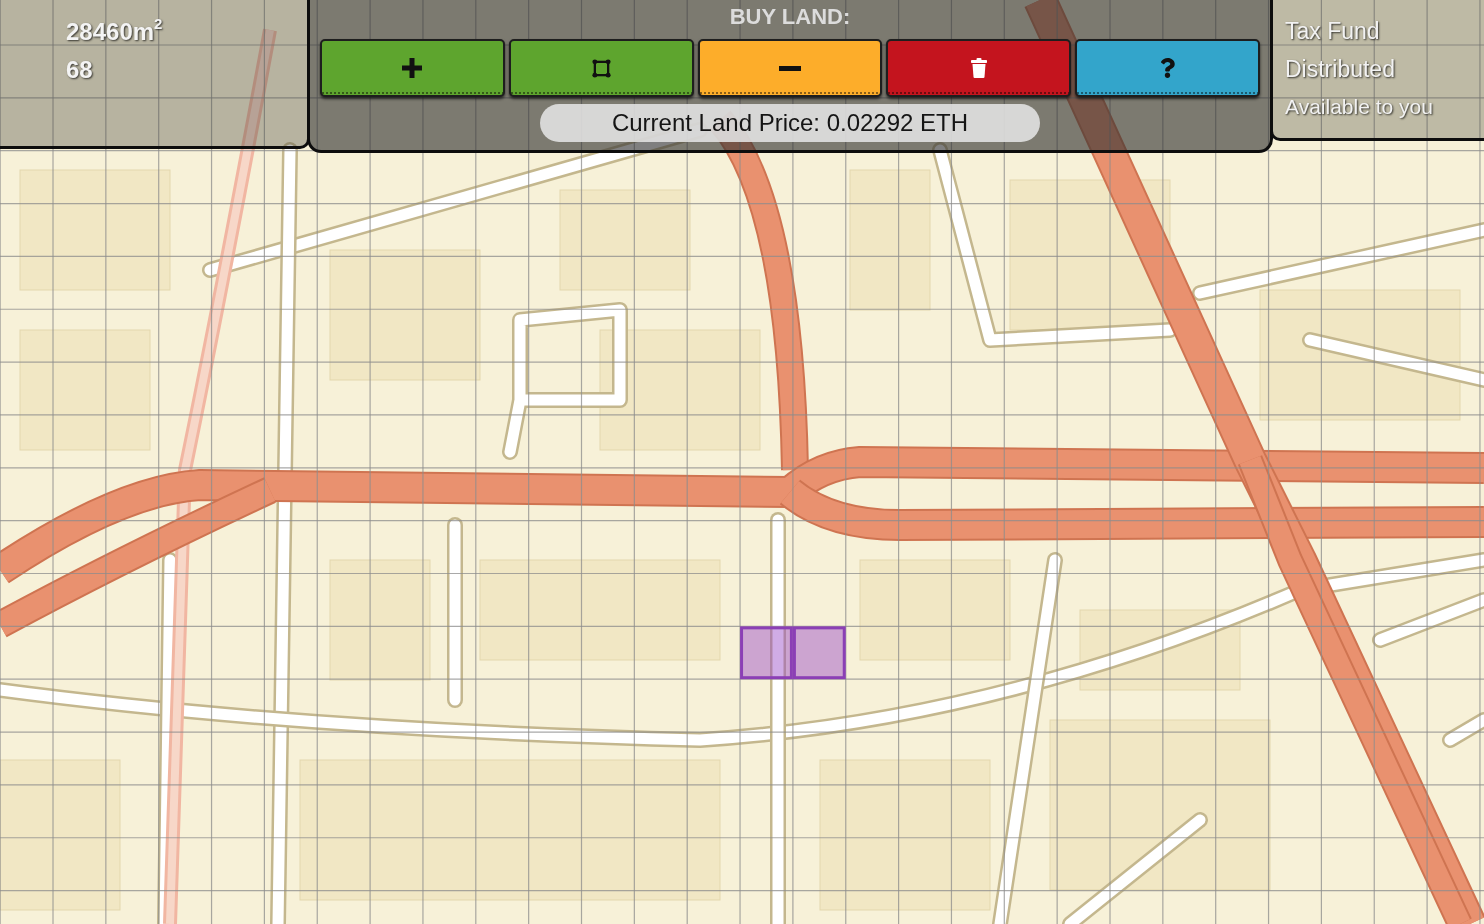 The width and height of the screenshot is (1484, 924). I want to click on help-button, so click(1167, 68).